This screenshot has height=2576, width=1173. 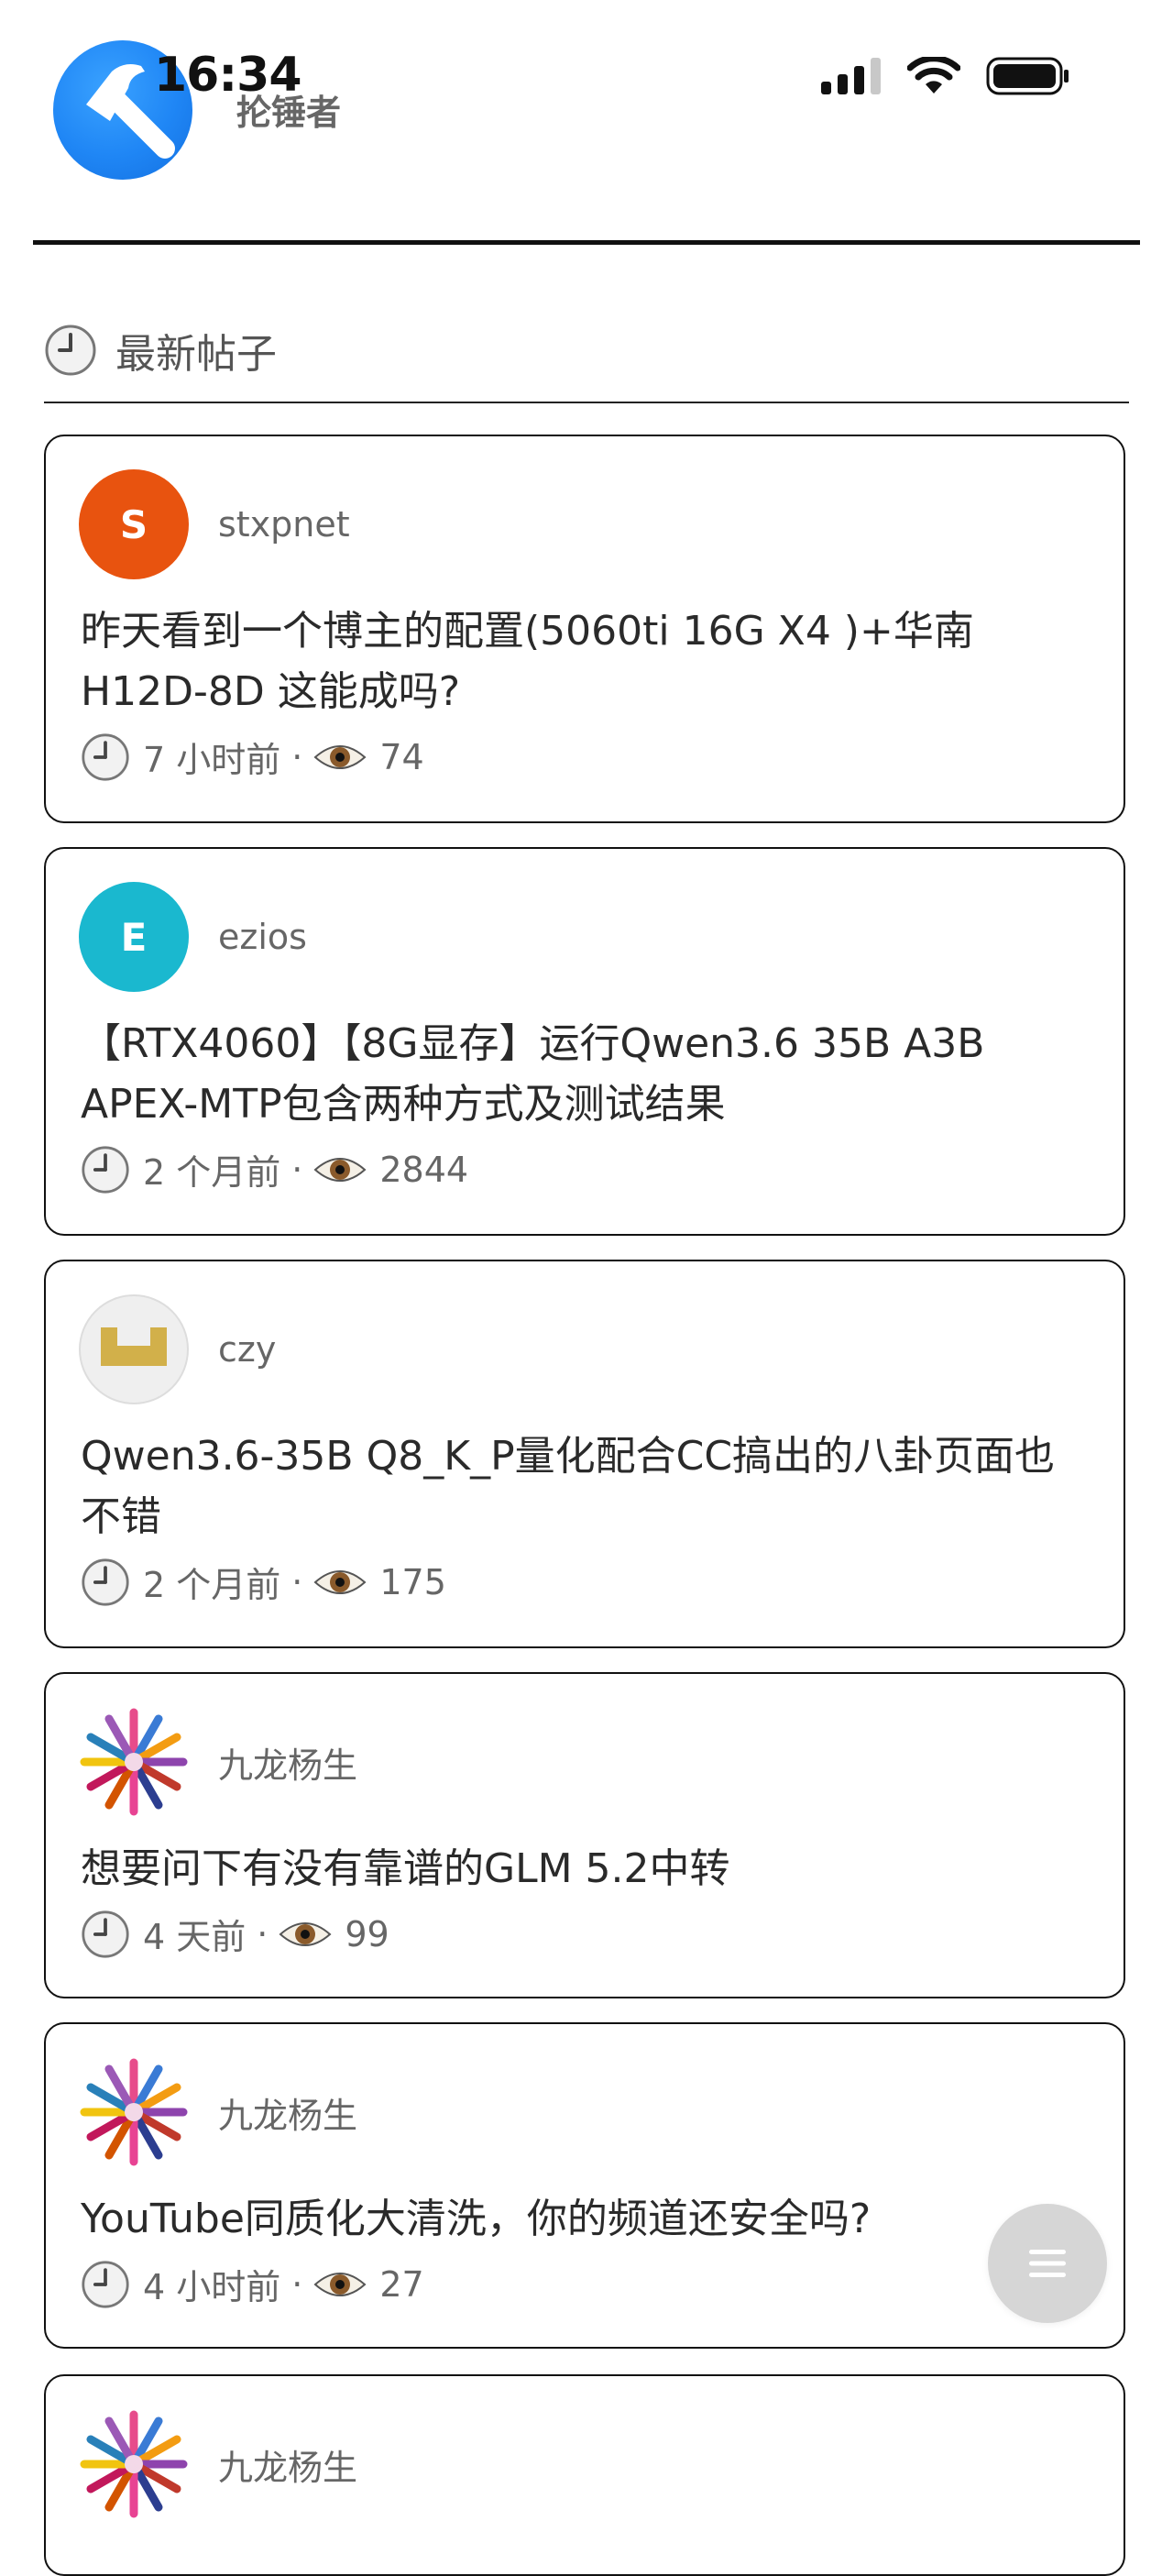 I want to click on post-meta: 2 个月前 · 175, so click(x=263, y=1582).